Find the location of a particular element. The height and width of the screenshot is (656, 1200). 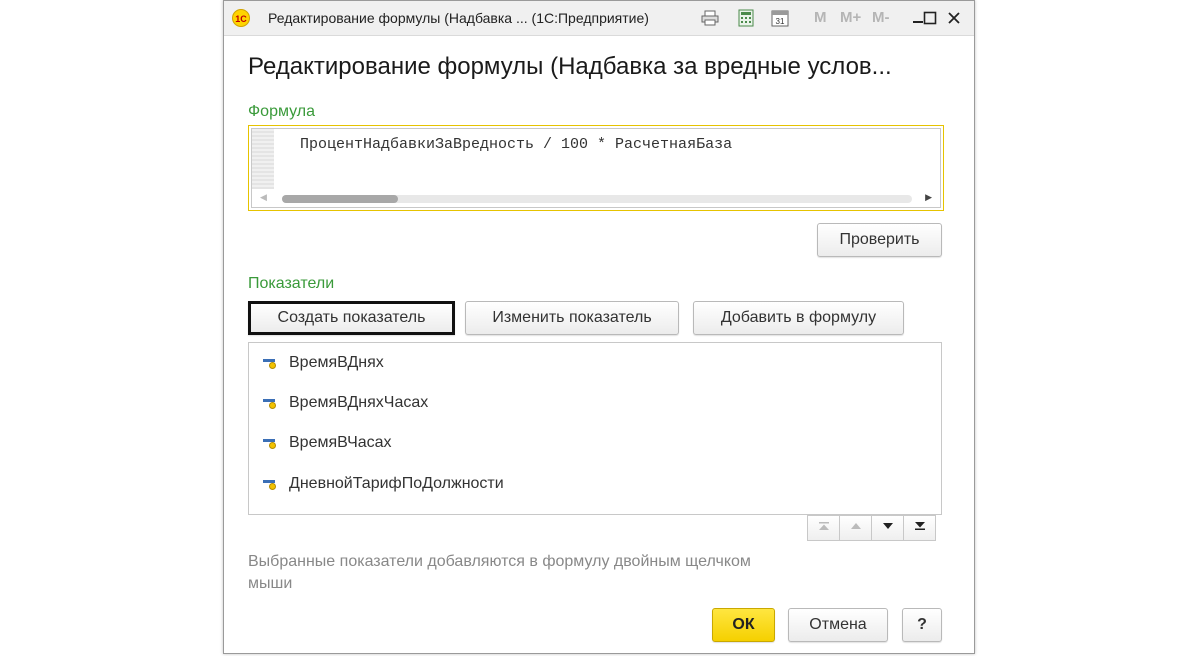

scroll-track is located at coordinates (597, 199).